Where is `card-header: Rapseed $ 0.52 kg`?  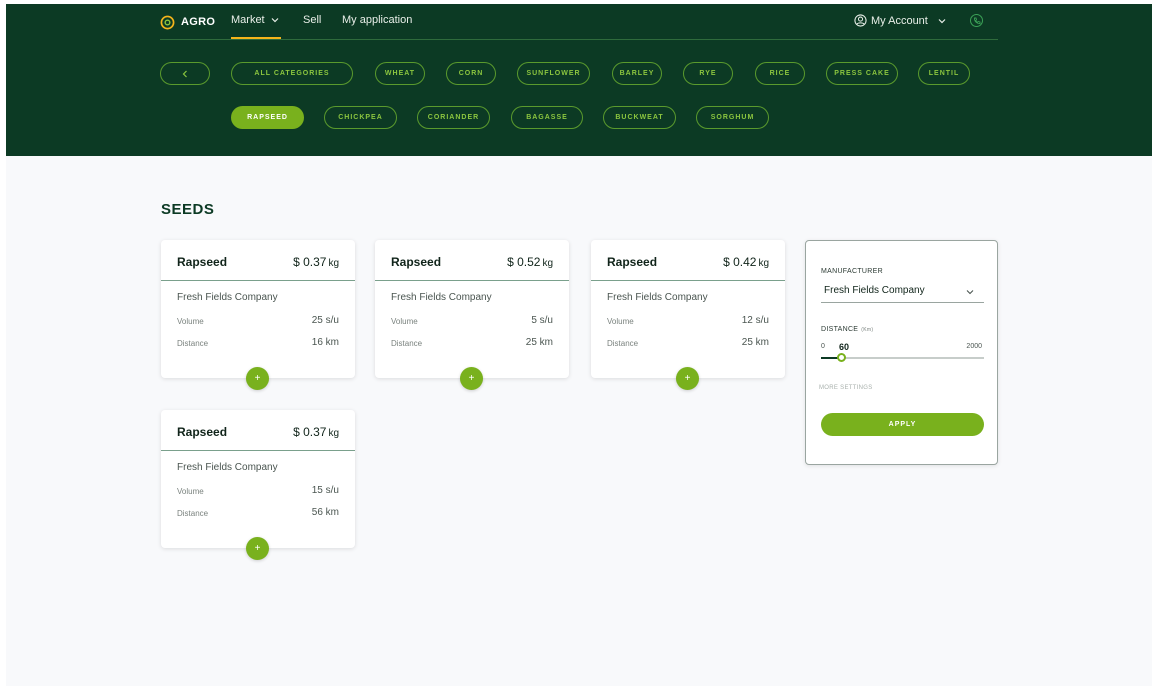
card-header: Rapseed $ 0.52 kg is located at coordinates (472, 260).